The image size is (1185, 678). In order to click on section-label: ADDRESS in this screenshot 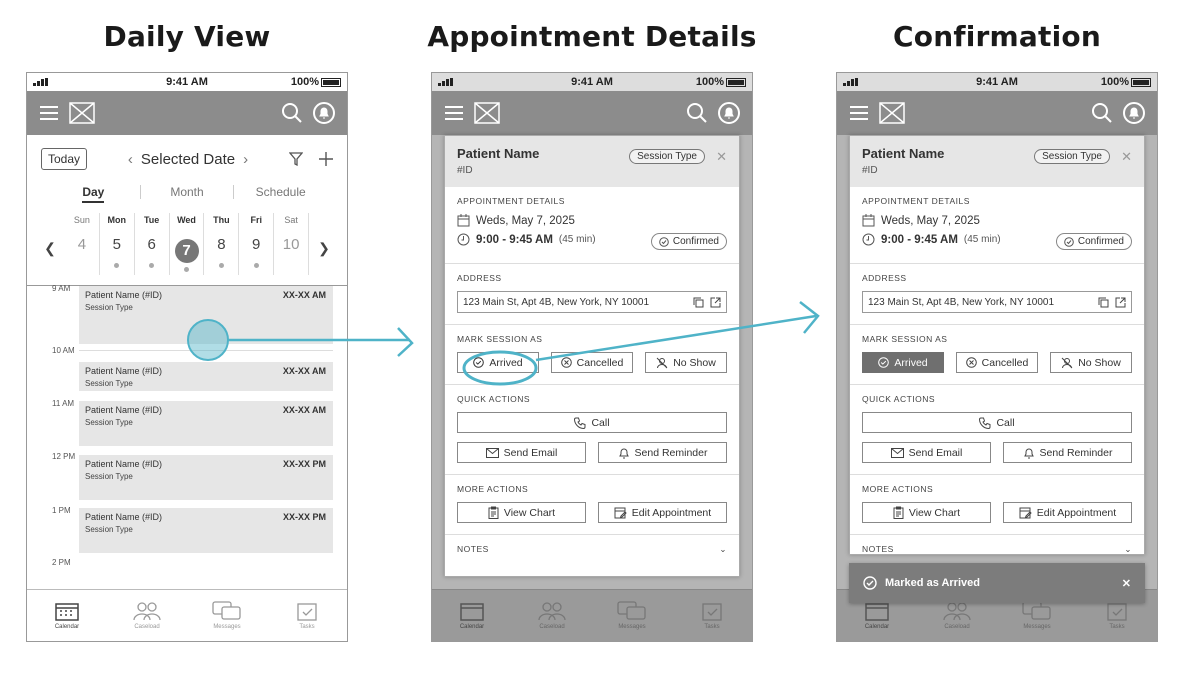, I will do `click(479, 278)`.